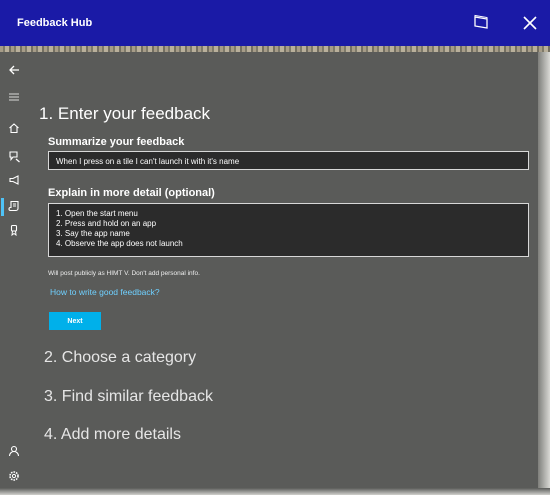 The image size is (550, 495). Describe the element at coordinates (105, 292) in the screenshot. I see `help-link: How to write good feedback?` at that location.